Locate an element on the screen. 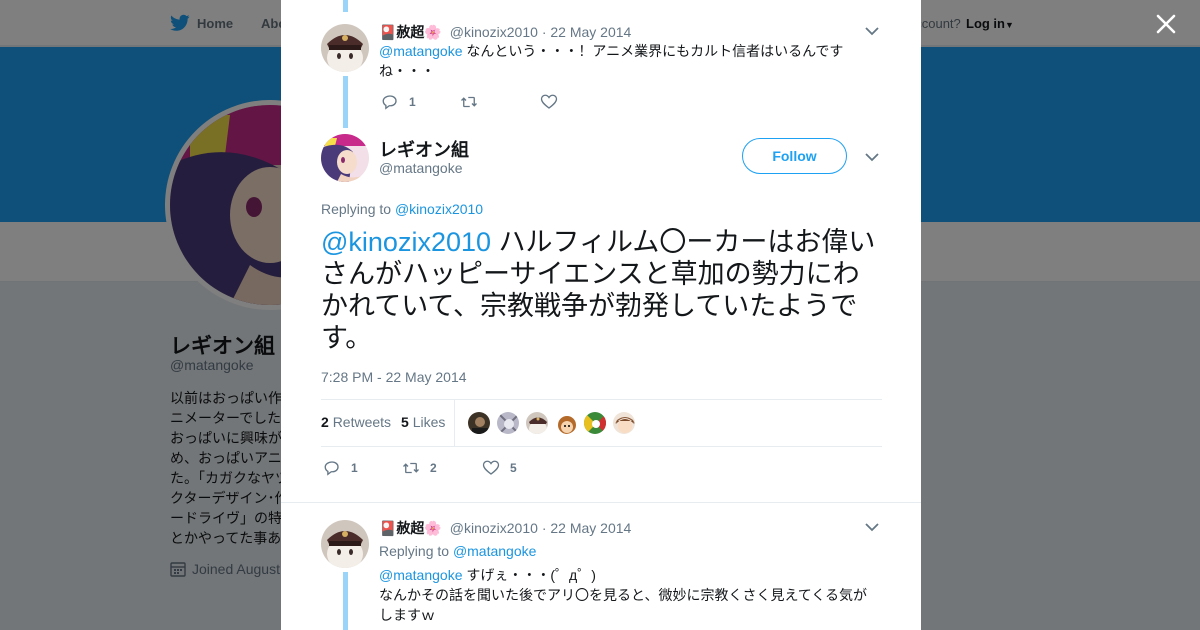 The width and height of the screenshot is (1200, 630). follow-button: Follow is located at coordinates (794, 156).